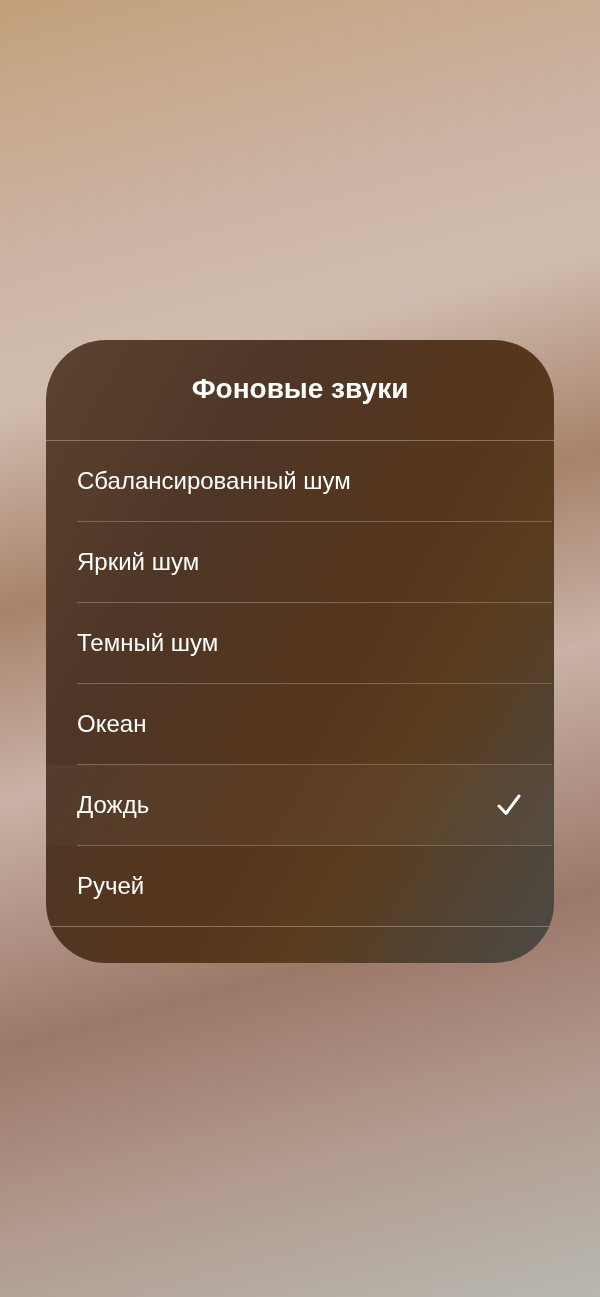 The width and height of the screenshot is (600, 1297). I want to click on menu-title: Фоновые звуки, so click(300, 390).